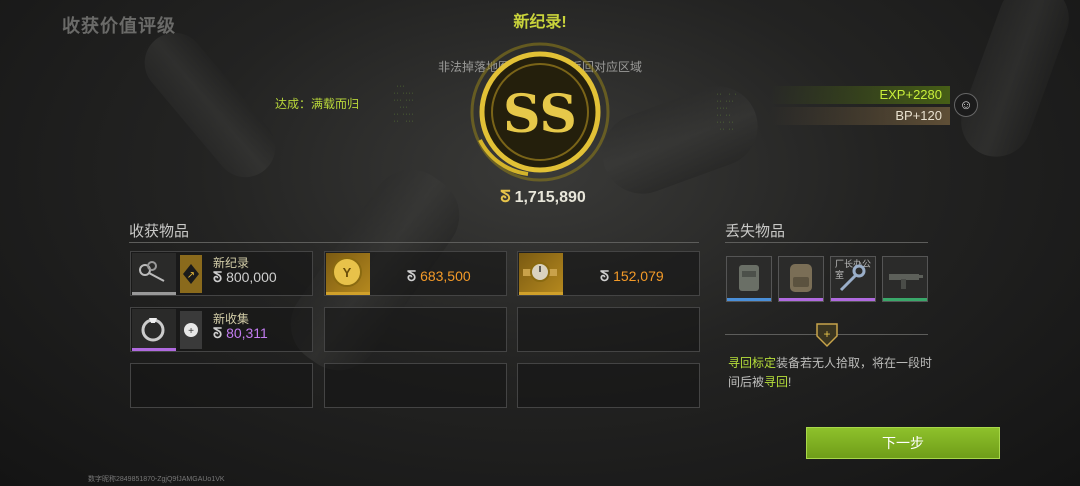  I want to click on collection-tag-icon: +, so click(191, 330).